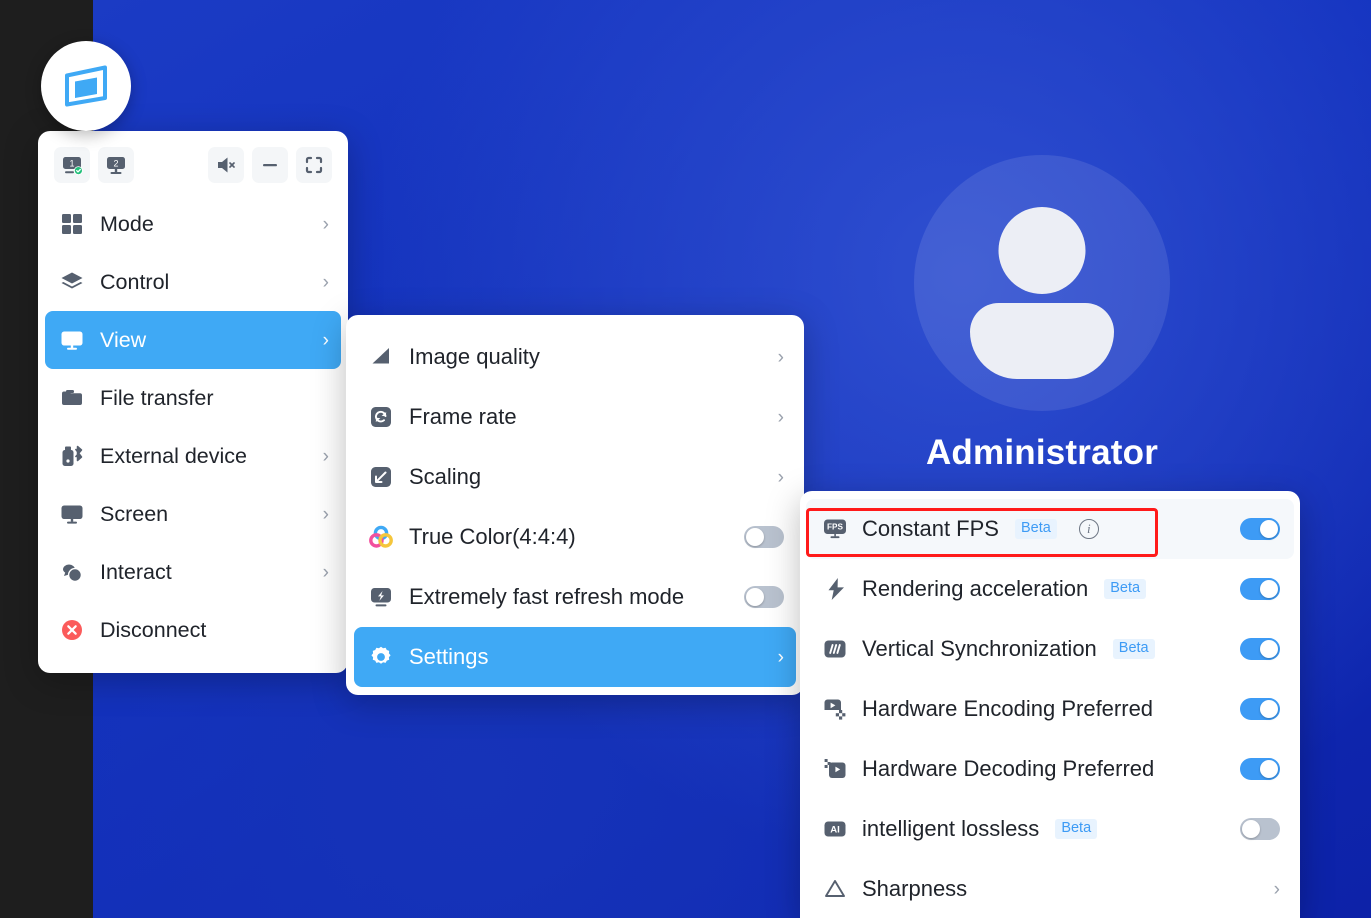 The width and height of the screenshot is (1371, 918). What do you see at coordinates (135, 281) in the screenshot?
I see `menu-item-label: Control` at bounding box center [135, 281].